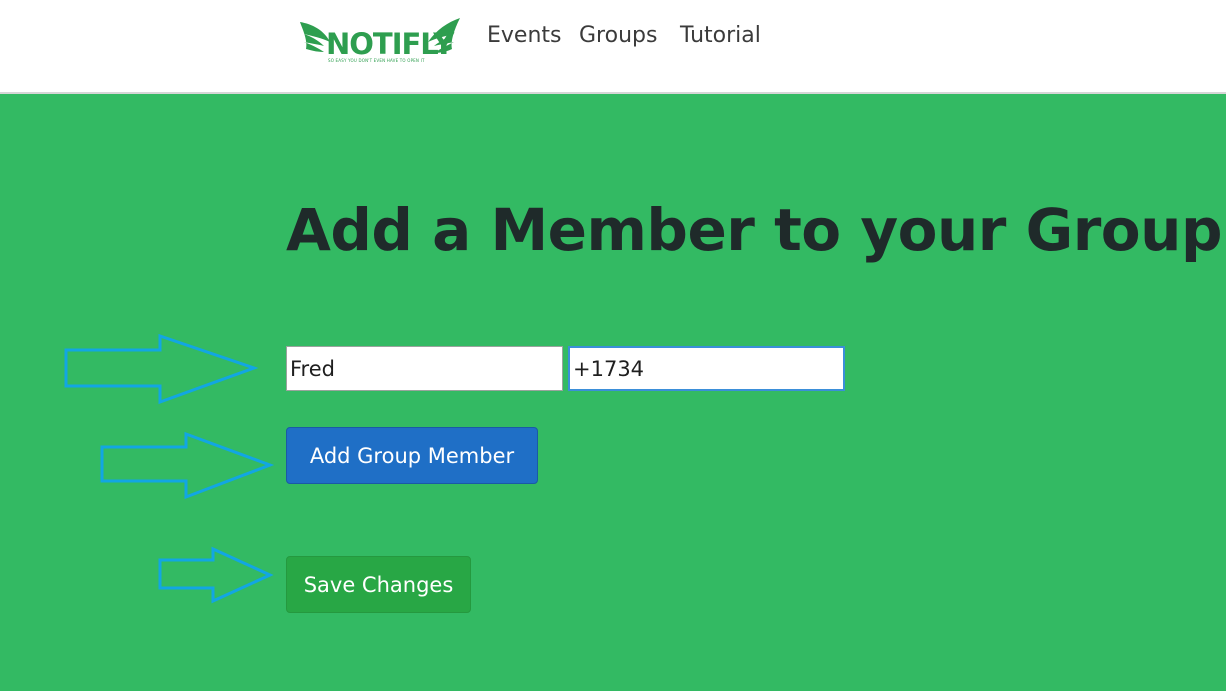 The width and height of the screenshot is (1226, 691). What do you see at coordinates (618, 36) in the screenshot?
I see `nav-link-groups: Groups` at bounding box center [618, 36].